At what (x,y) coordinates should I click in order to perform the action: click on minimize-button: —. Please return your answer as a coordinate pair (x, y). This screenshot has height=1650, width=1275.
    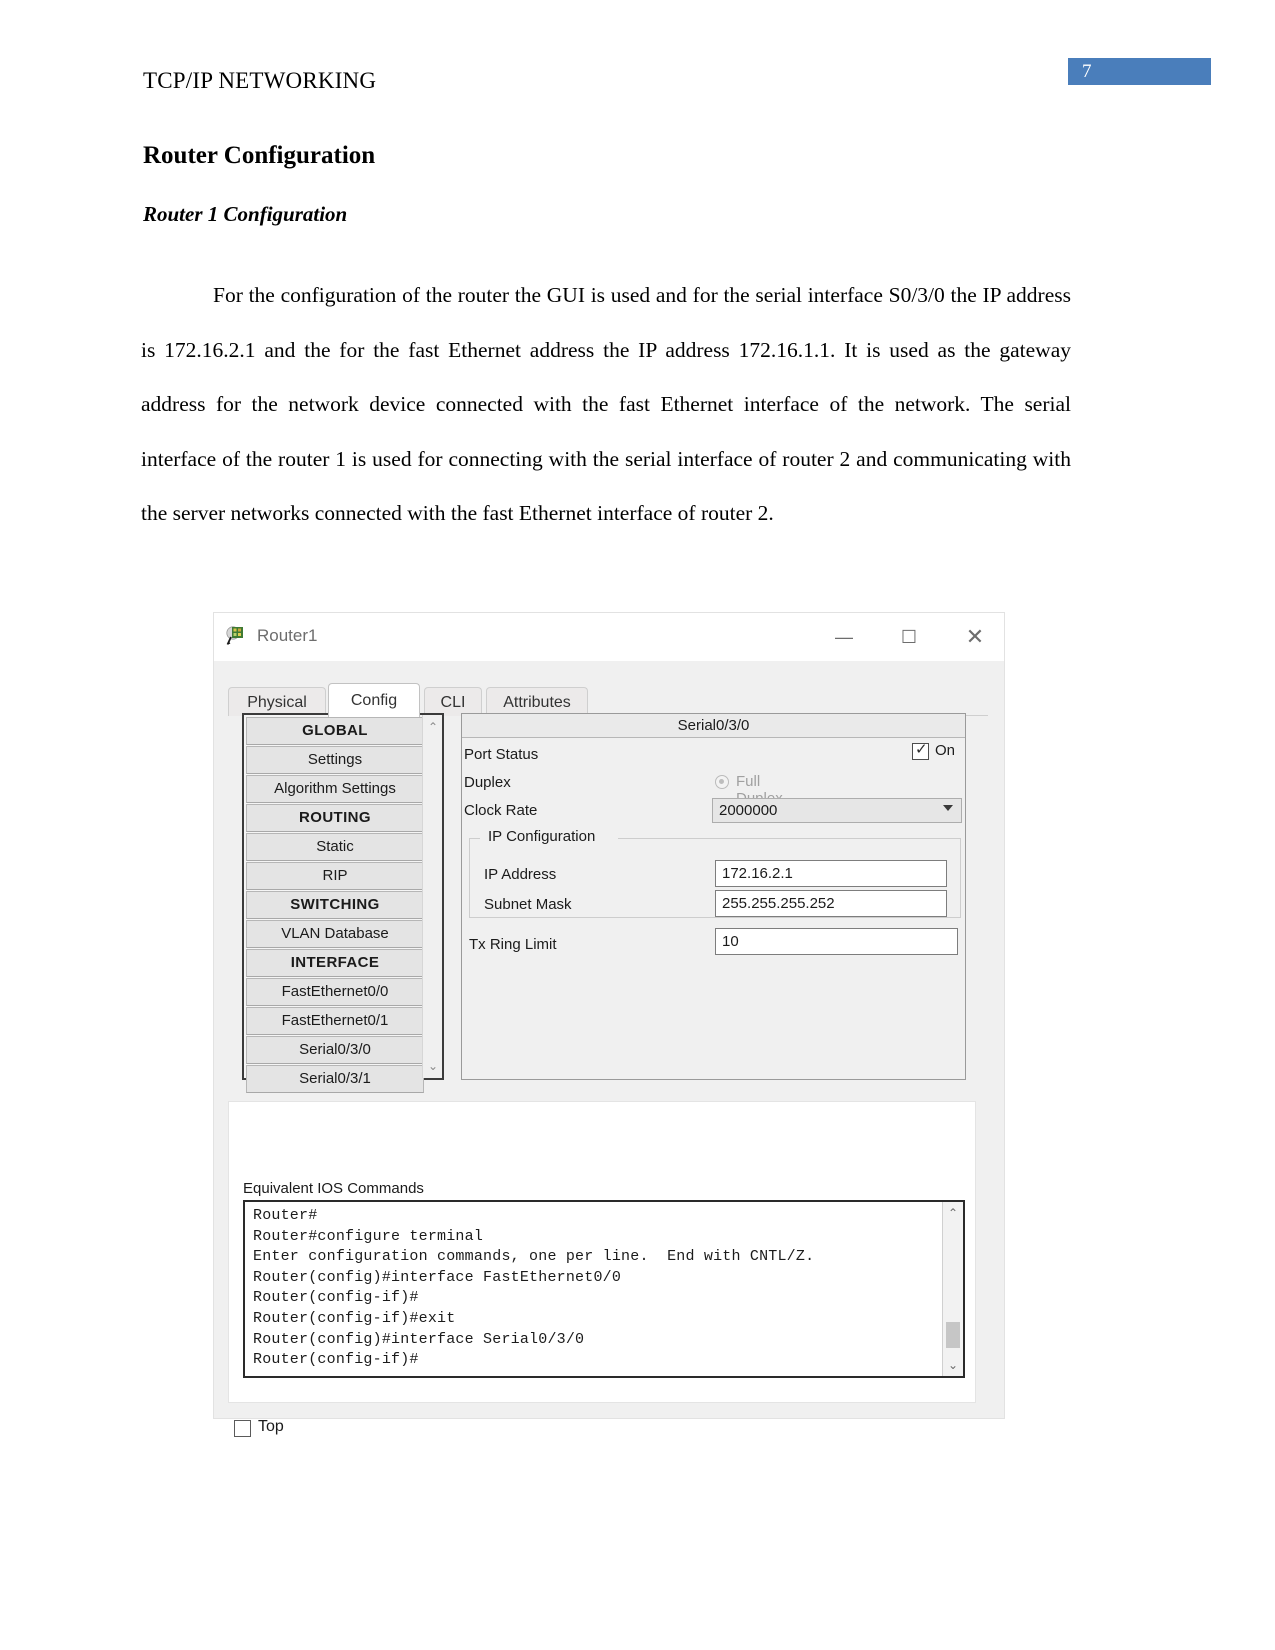
    Looking at the image, I should click on (844, 637).